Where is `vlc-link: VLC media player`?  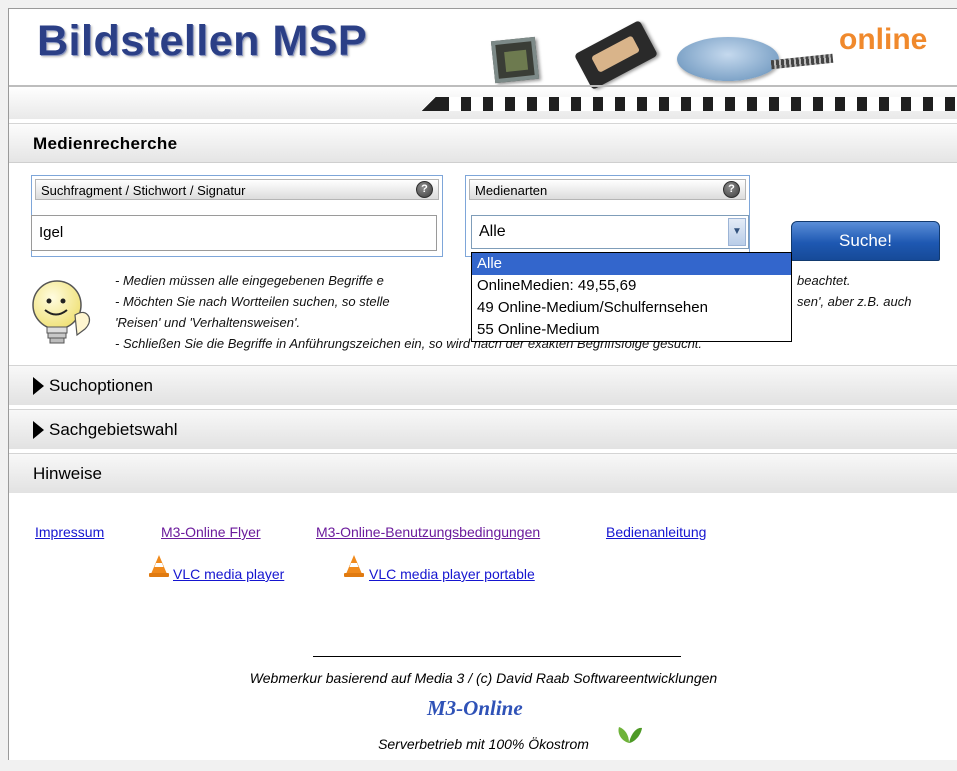
vlc-link: VLC media player is located at coordinates (228, 574).